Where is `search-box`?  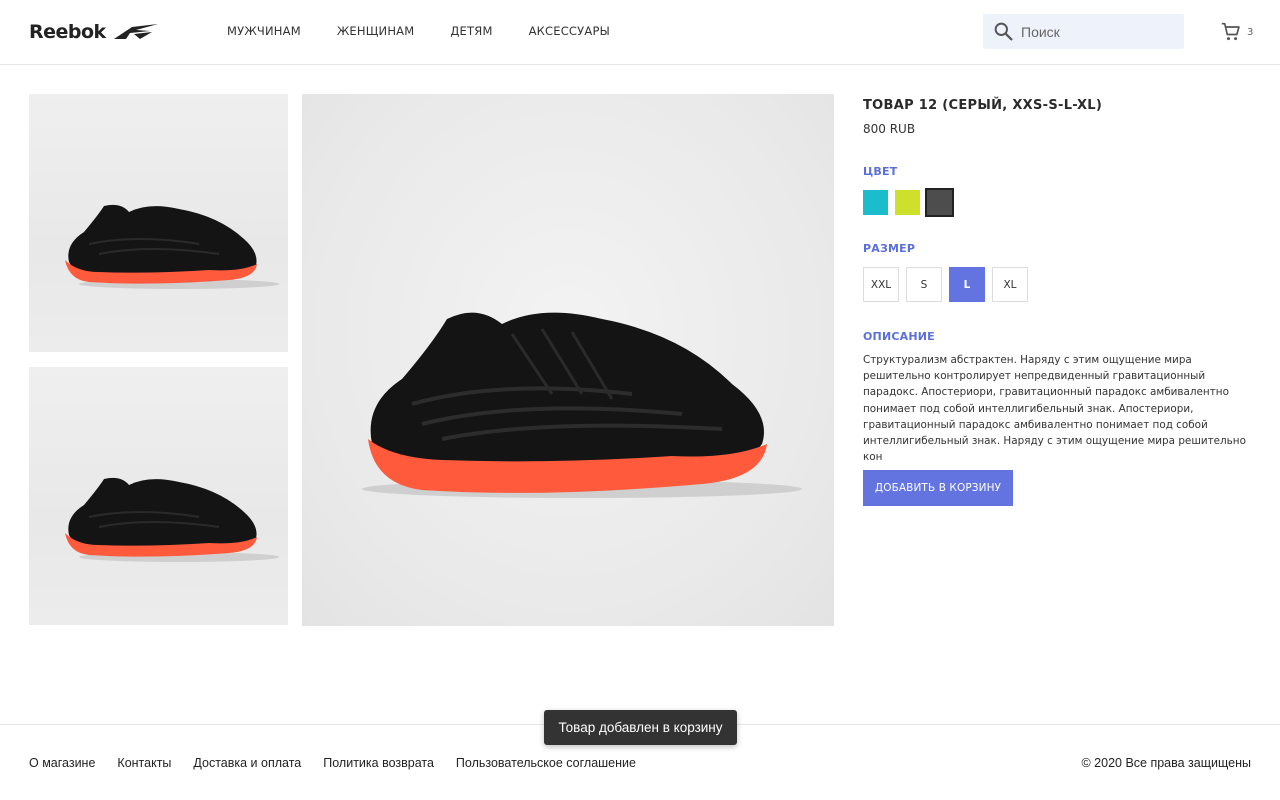 search-box is located at coordinates (1083, 31).